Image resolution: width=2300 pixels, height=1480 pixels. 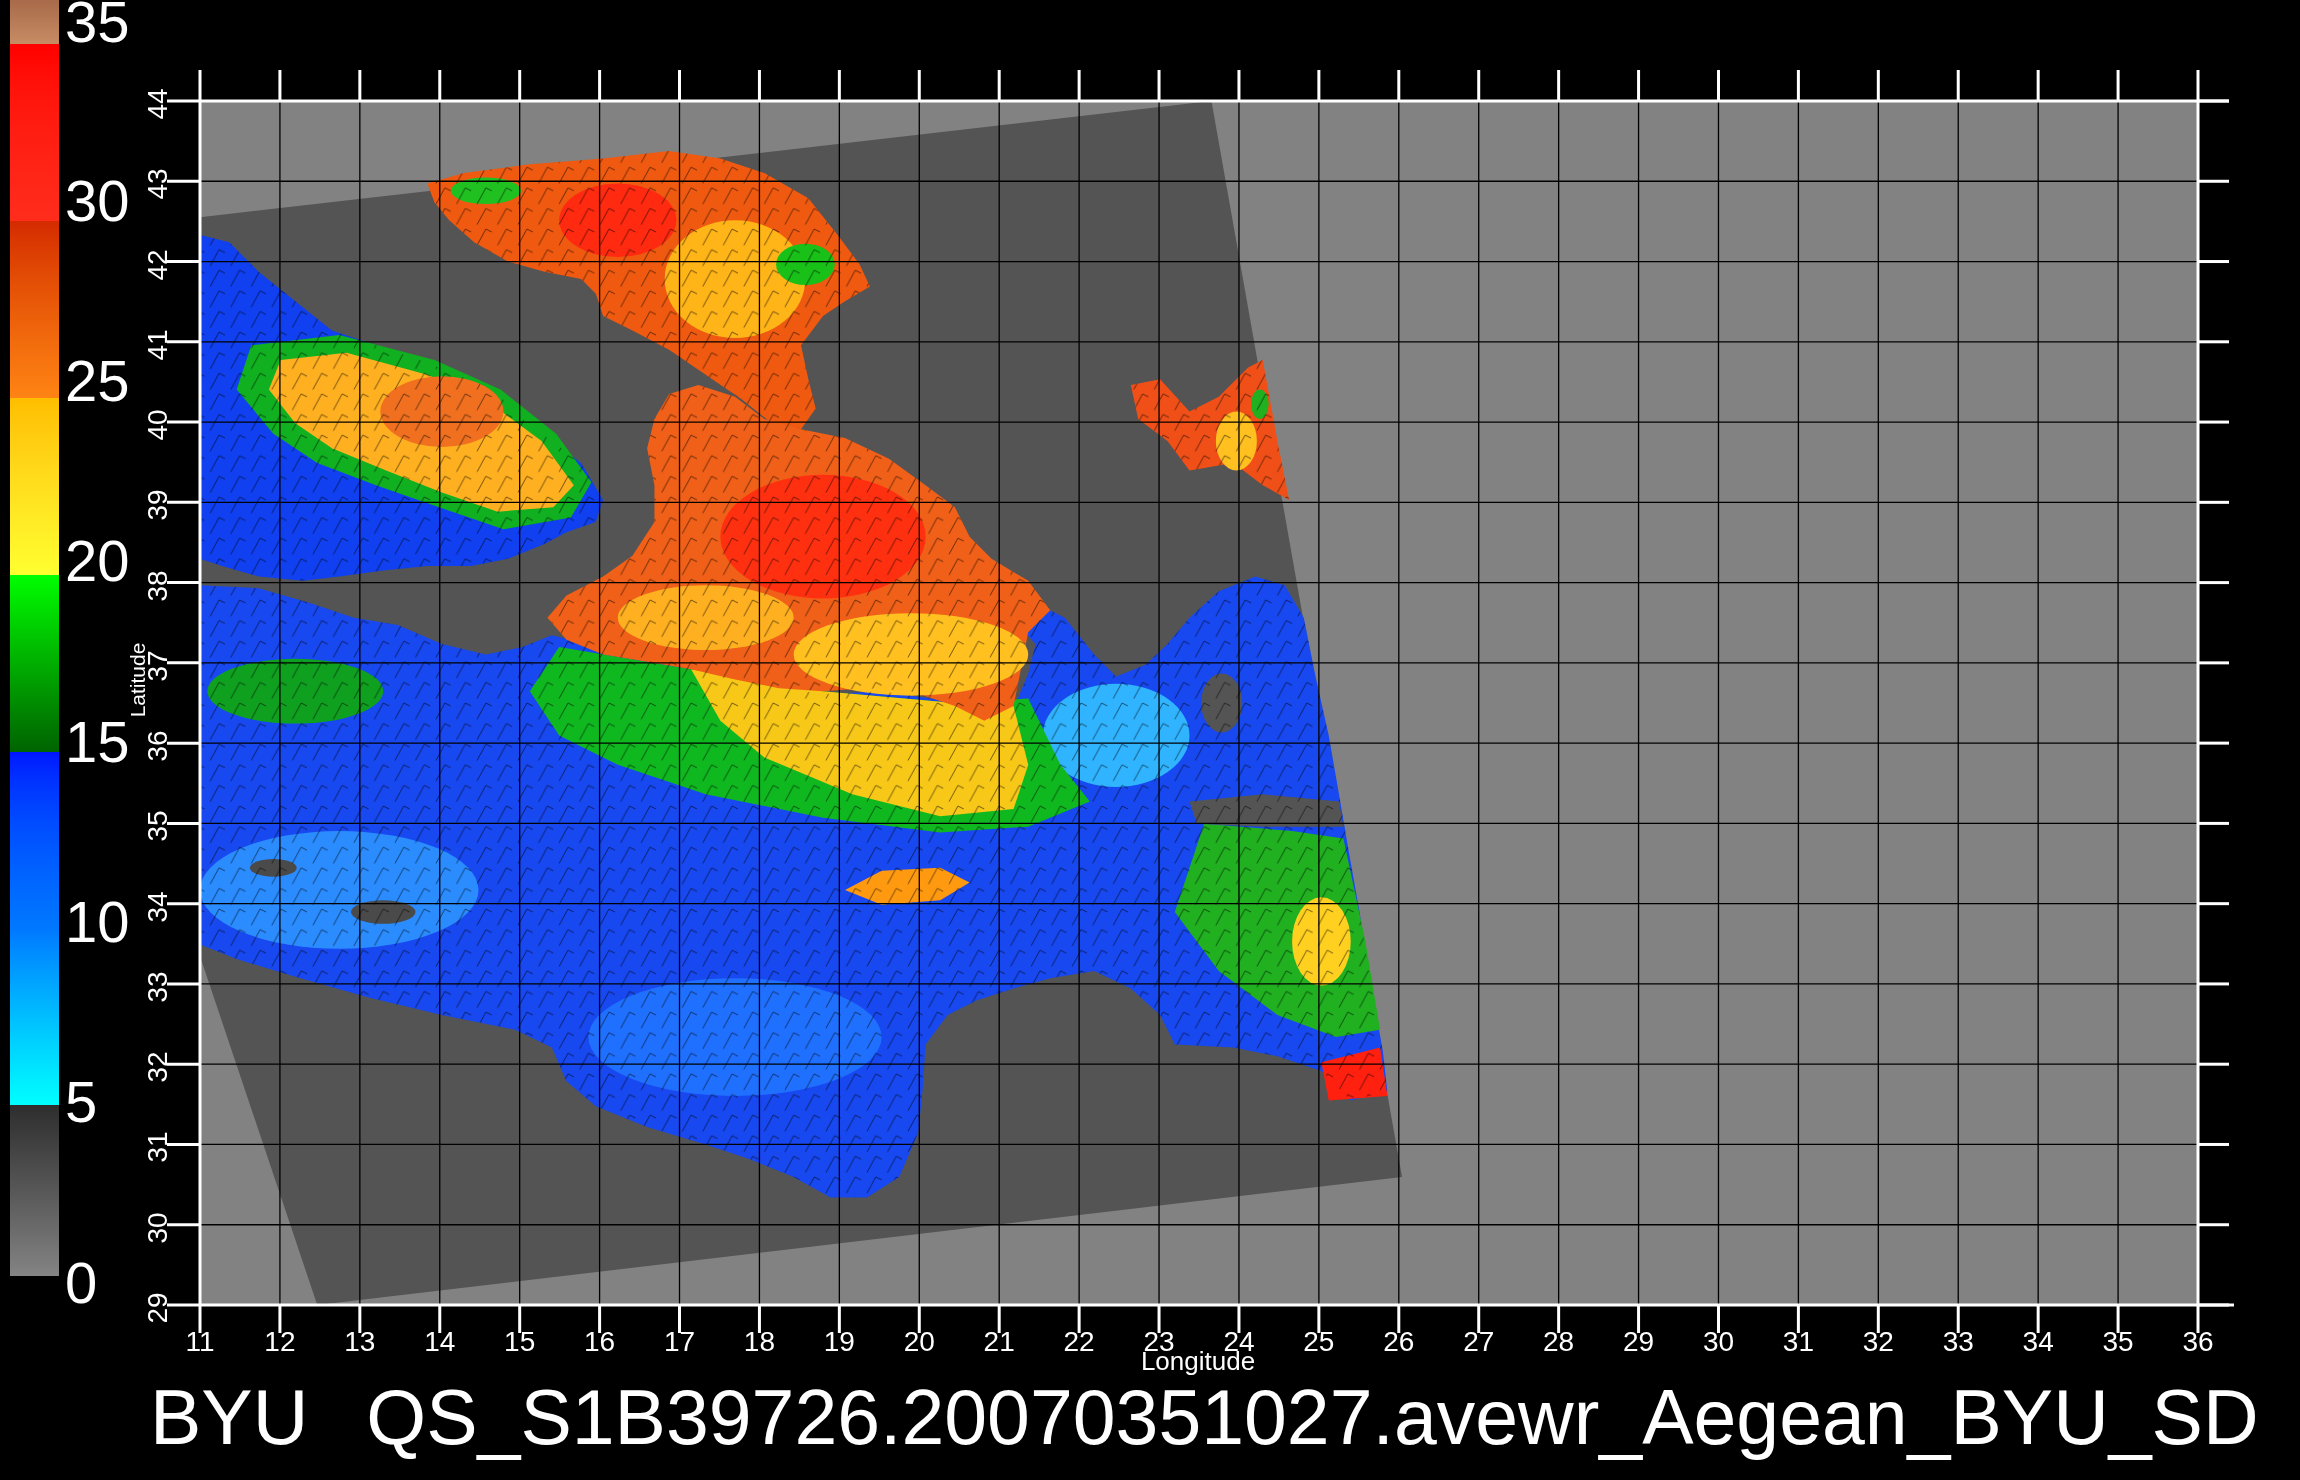 I want to click on x-axis-tick-label: 25, so click(x=1319, y=1341).